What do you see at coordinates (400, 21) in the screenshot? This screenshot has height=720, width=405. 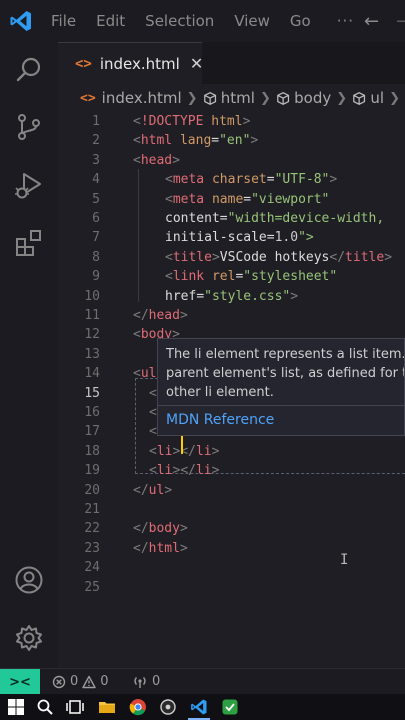 I see `forward-arrow-icon: →` at bounding box center [400, 21].